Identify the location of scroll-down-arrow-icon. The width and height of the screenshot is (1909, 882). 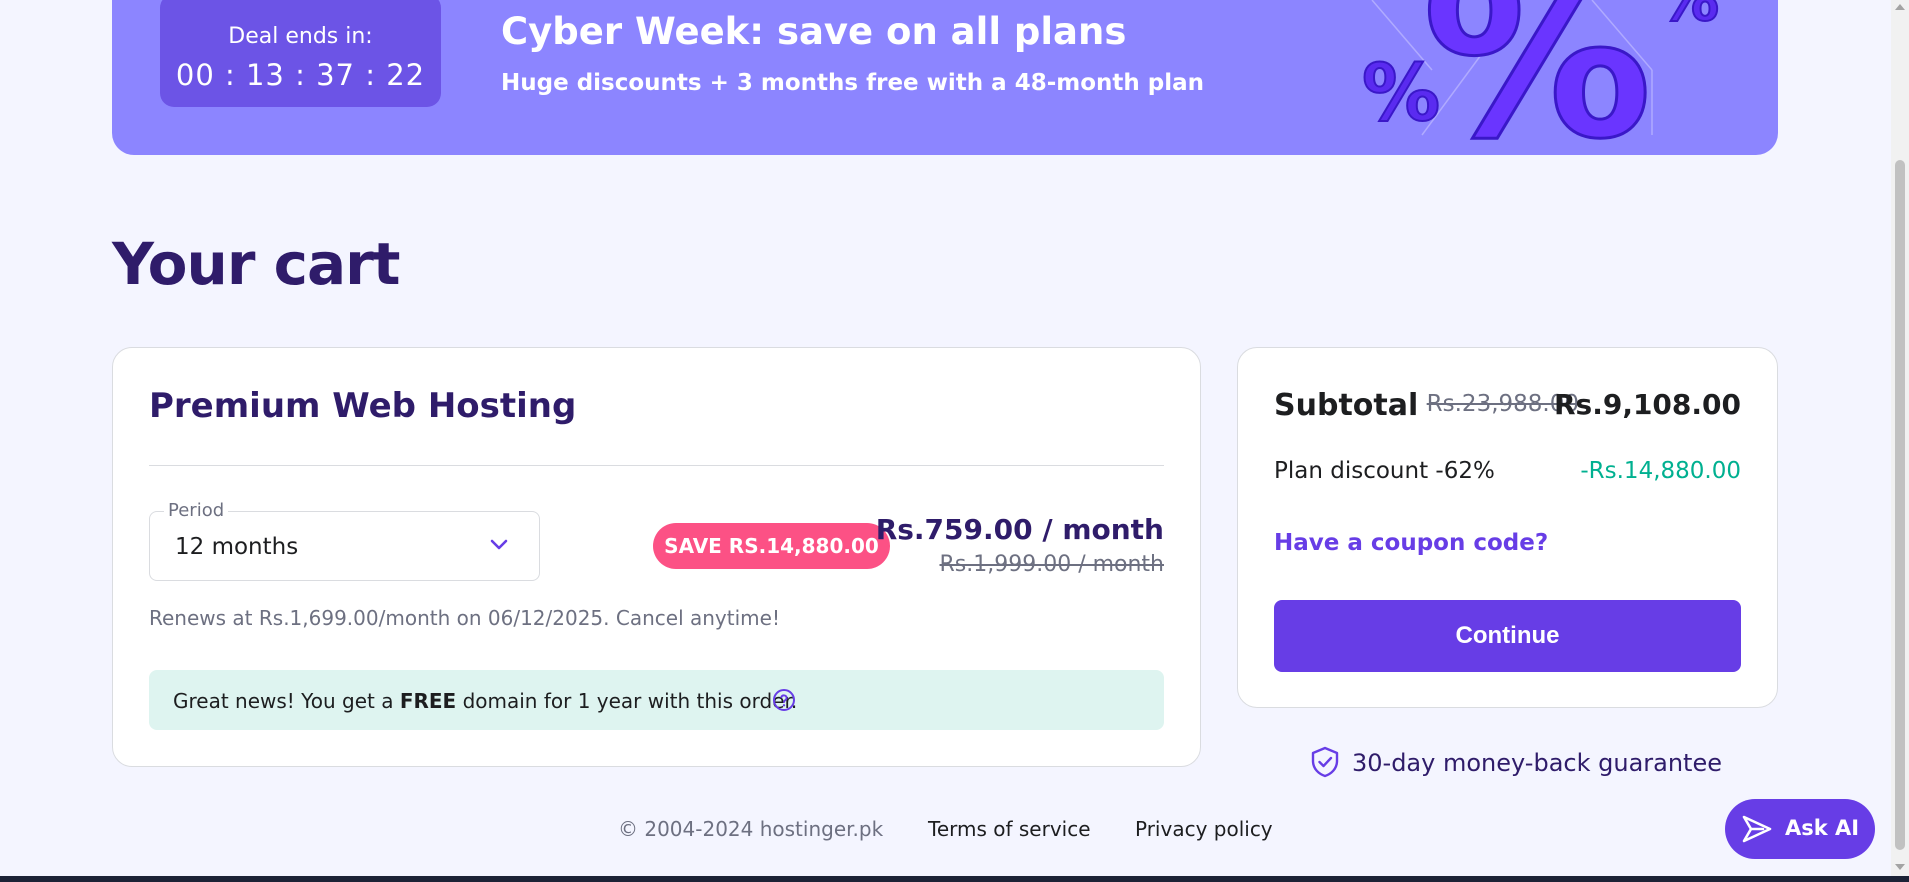
(1900, 867).